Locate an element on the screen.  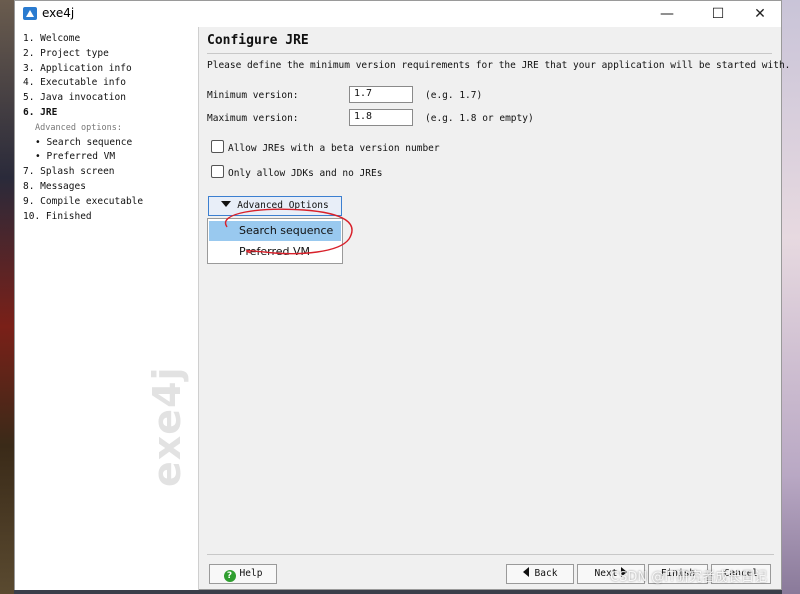
exe4j-watermark-logo: exe4j is located at coordinates (167, 426).